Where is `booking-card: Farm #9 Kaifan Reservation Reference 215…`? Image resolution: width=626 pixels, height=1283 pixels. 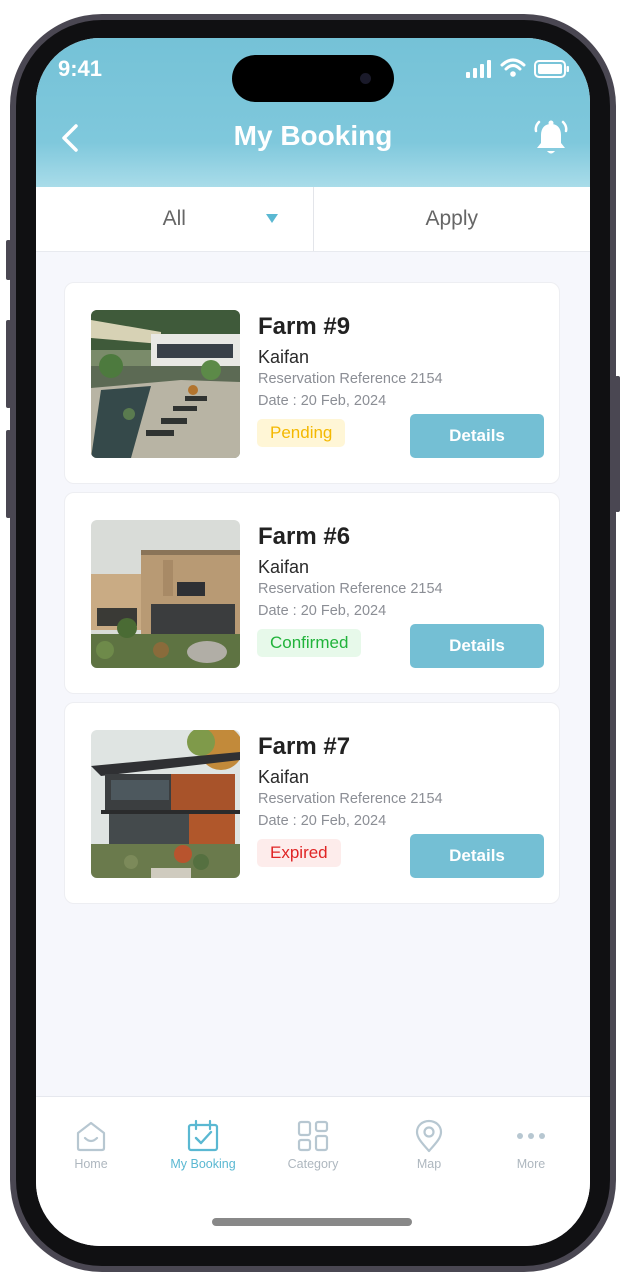 booking-card: Farm #9 Kaifan Reservation Reference 215… is located at coordinates (312, 383).